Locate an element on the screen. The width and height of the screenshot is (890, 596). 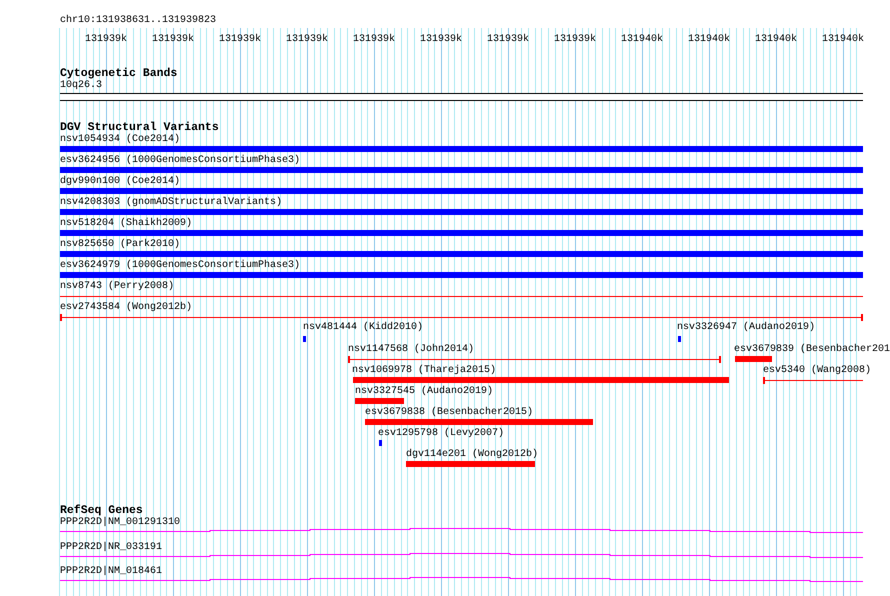
gene-label: PPP2R2D|NM_001291310 is located at coordinates (120, 522).